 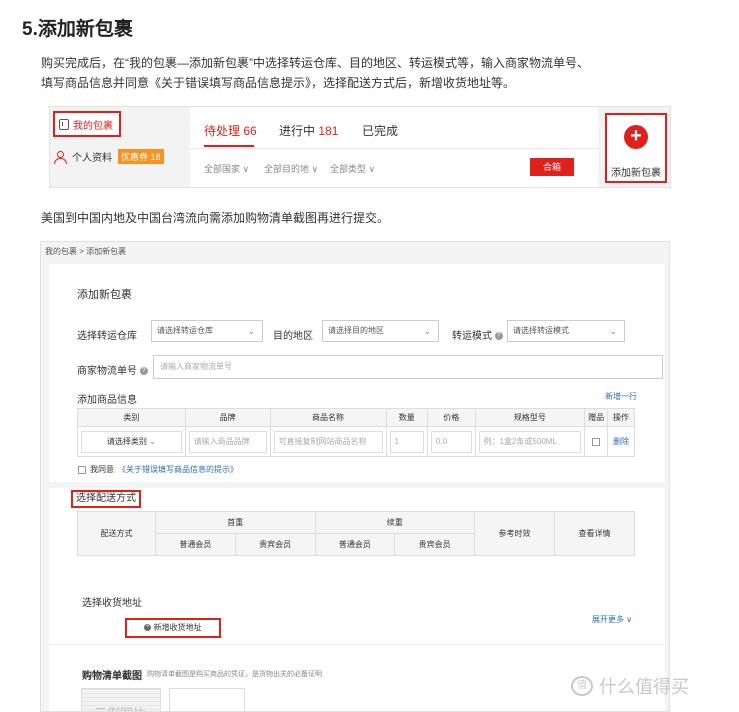 I want to click on page-title: 添加新包裹, so click(x=104, y=295).